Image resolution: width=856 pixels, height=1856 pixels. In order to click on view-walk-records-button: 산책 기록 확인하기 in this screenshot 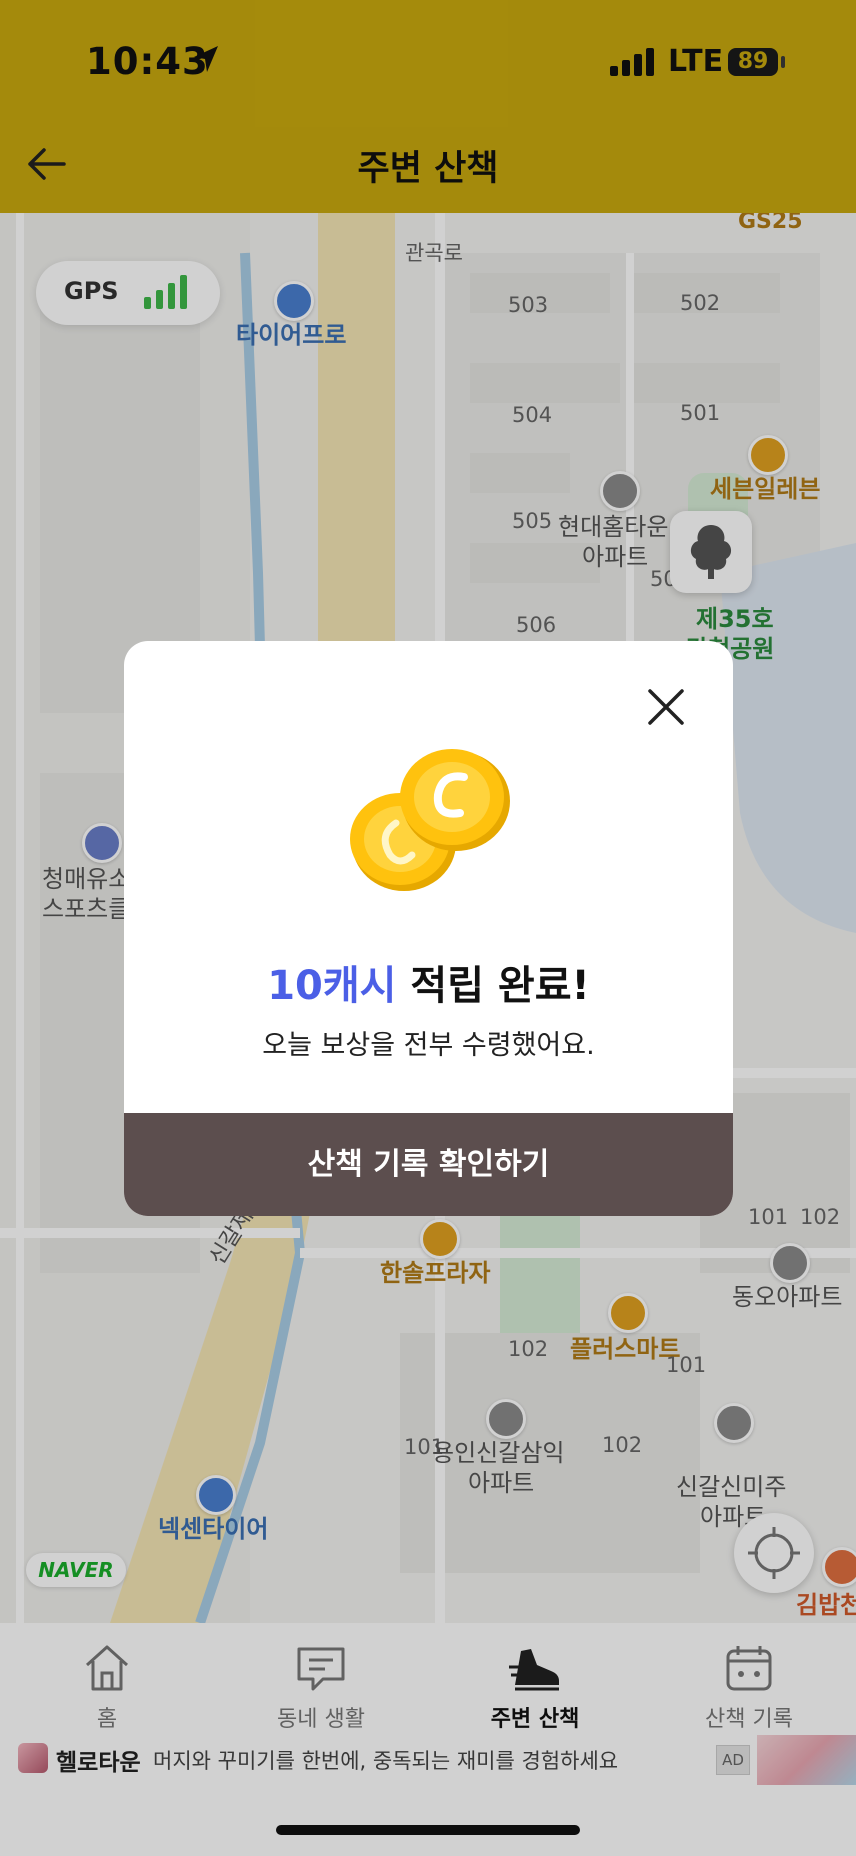, I will do `click(428, 1164)`.